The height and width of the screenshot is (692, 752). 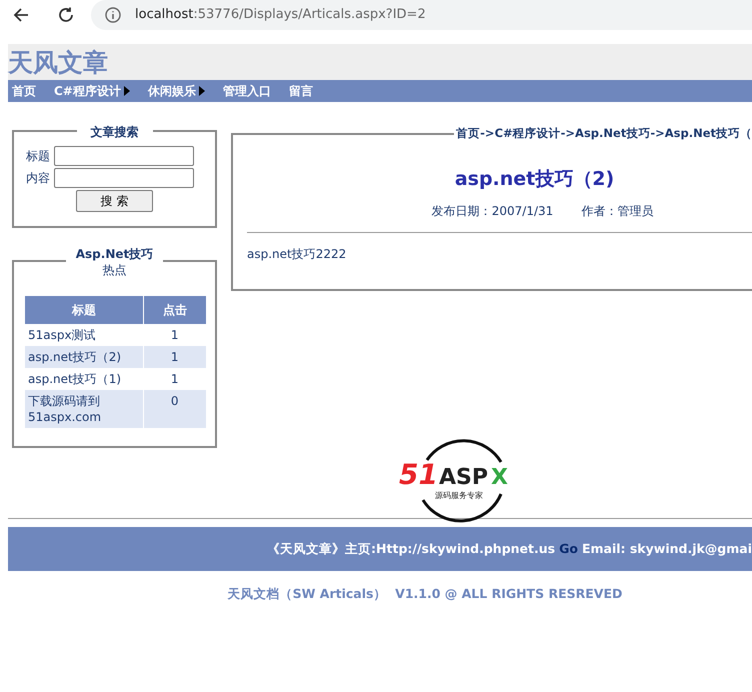 I want to click on nav-link: 首页, so click(x=24, y=91).